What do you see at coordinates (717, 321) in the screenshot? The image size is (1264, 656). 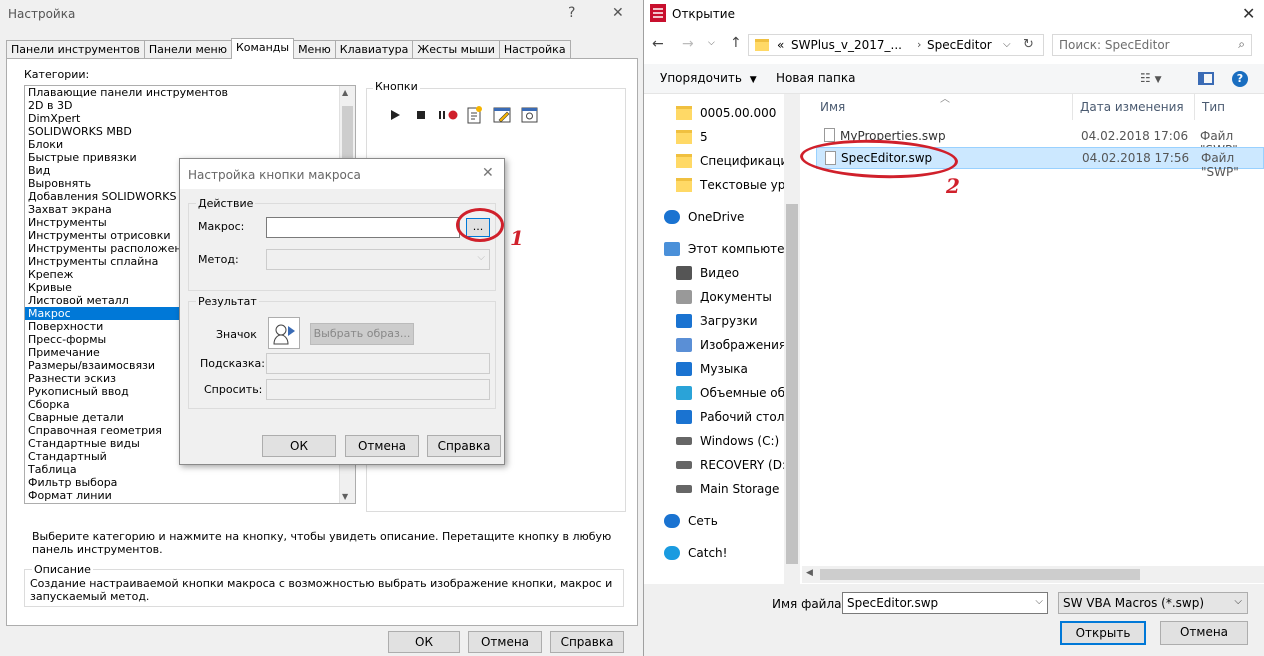 I see `nav-item: Загрузки` at bounding box center [717, 321].